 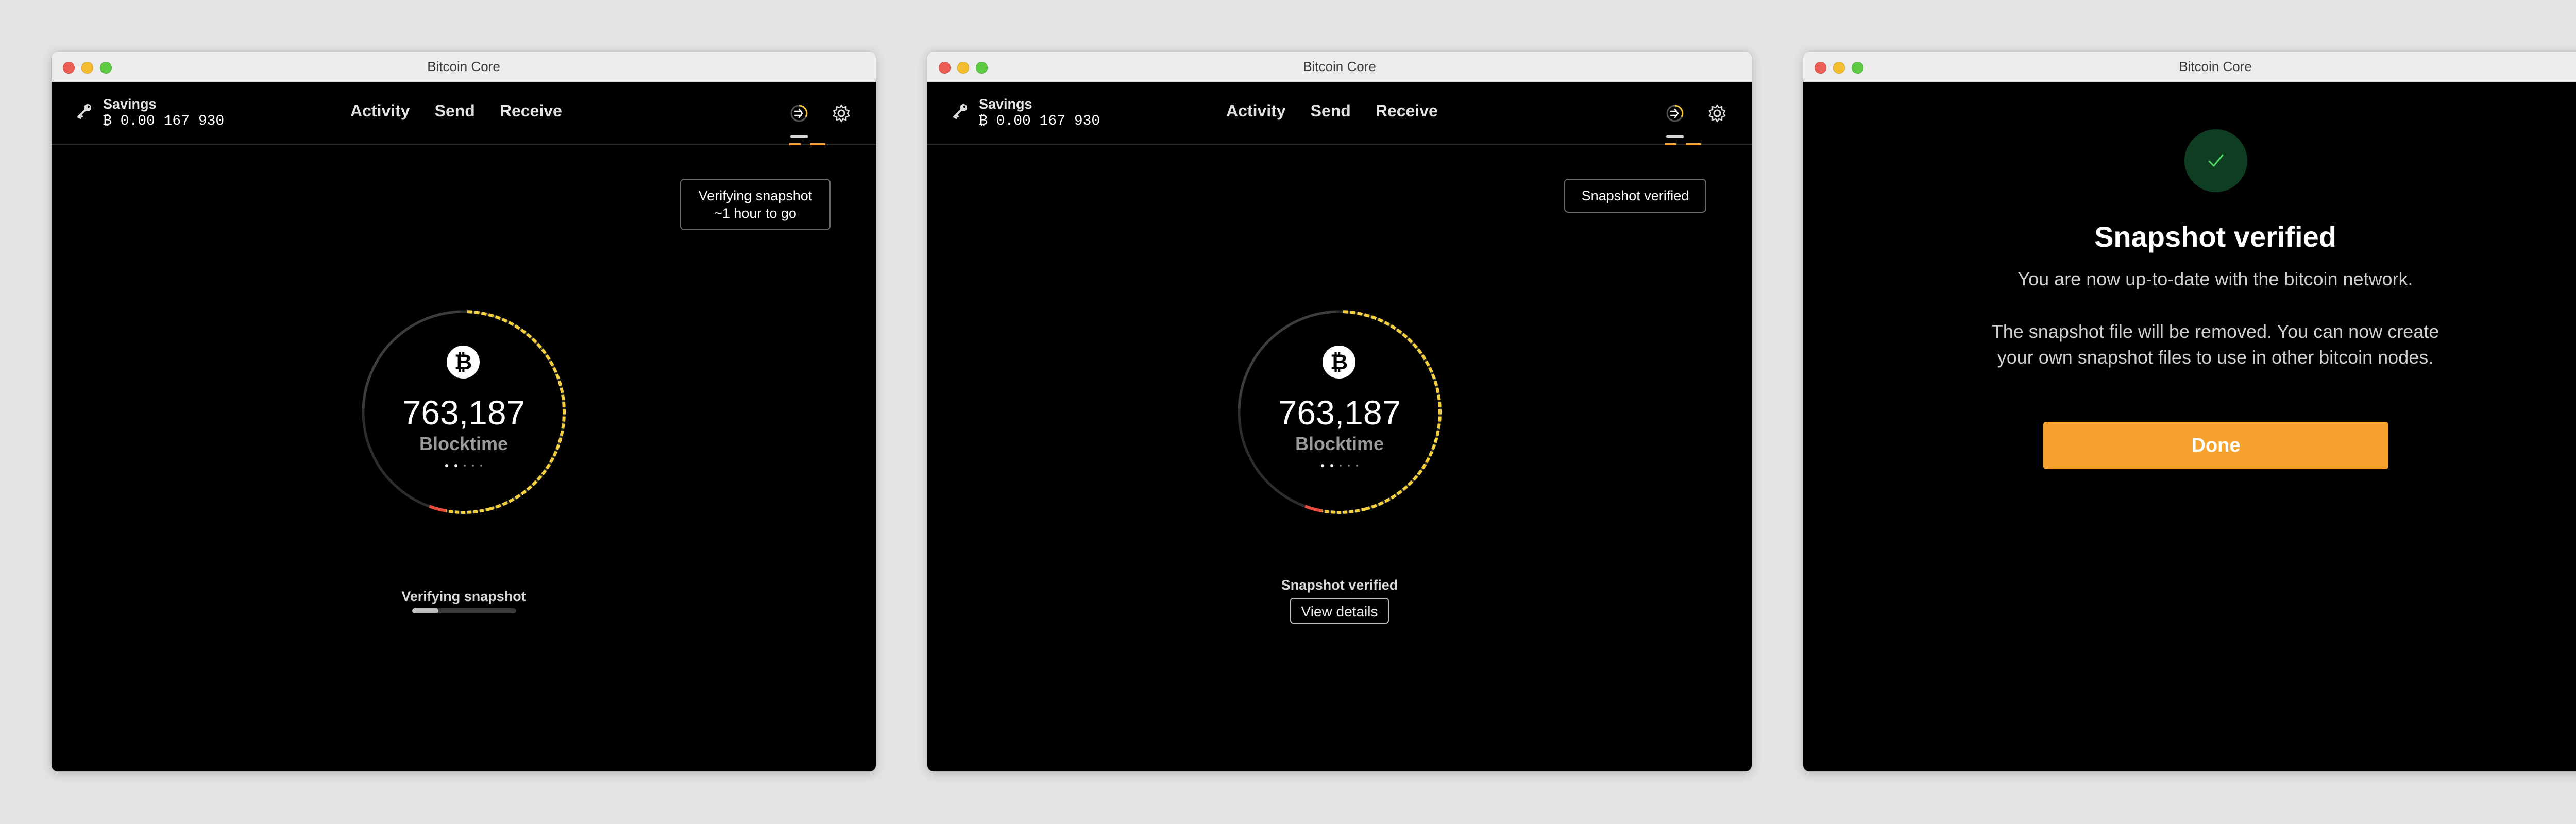 I want to click on tooltip-title: Snapshot verified, so click(x=1635, y=195).